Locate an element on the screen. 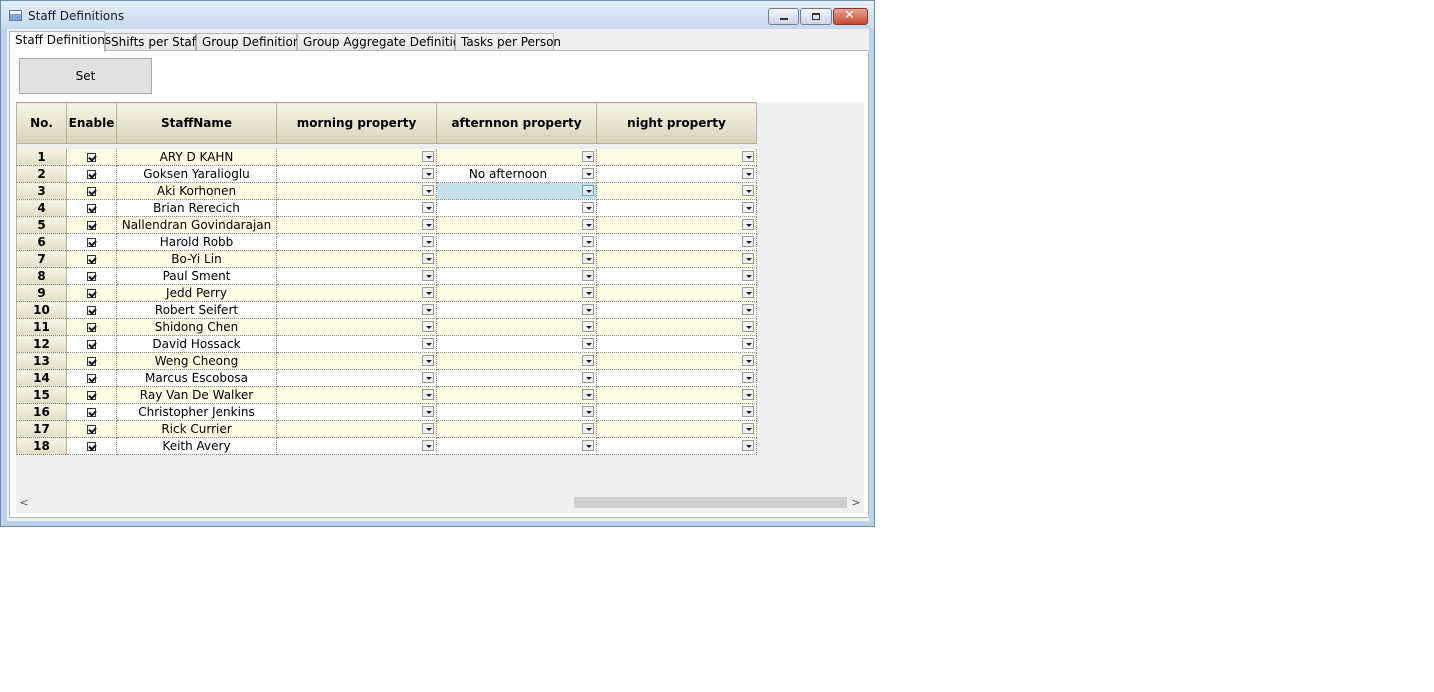 The height and width of the screenshot is (692, 1434). table-row: 13 Weng Cheong is located at coordinates (386, 361).